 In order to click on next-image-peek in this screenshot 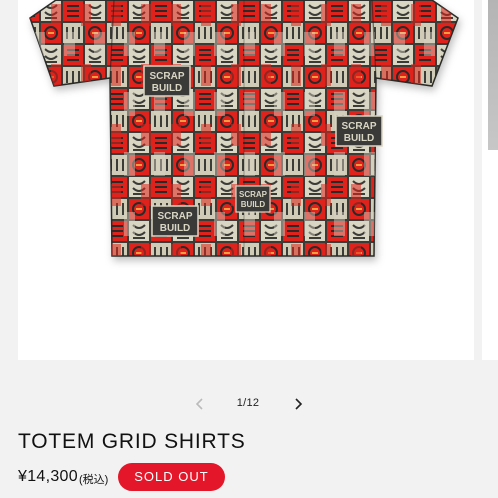, I will do `click(490, 180)`.